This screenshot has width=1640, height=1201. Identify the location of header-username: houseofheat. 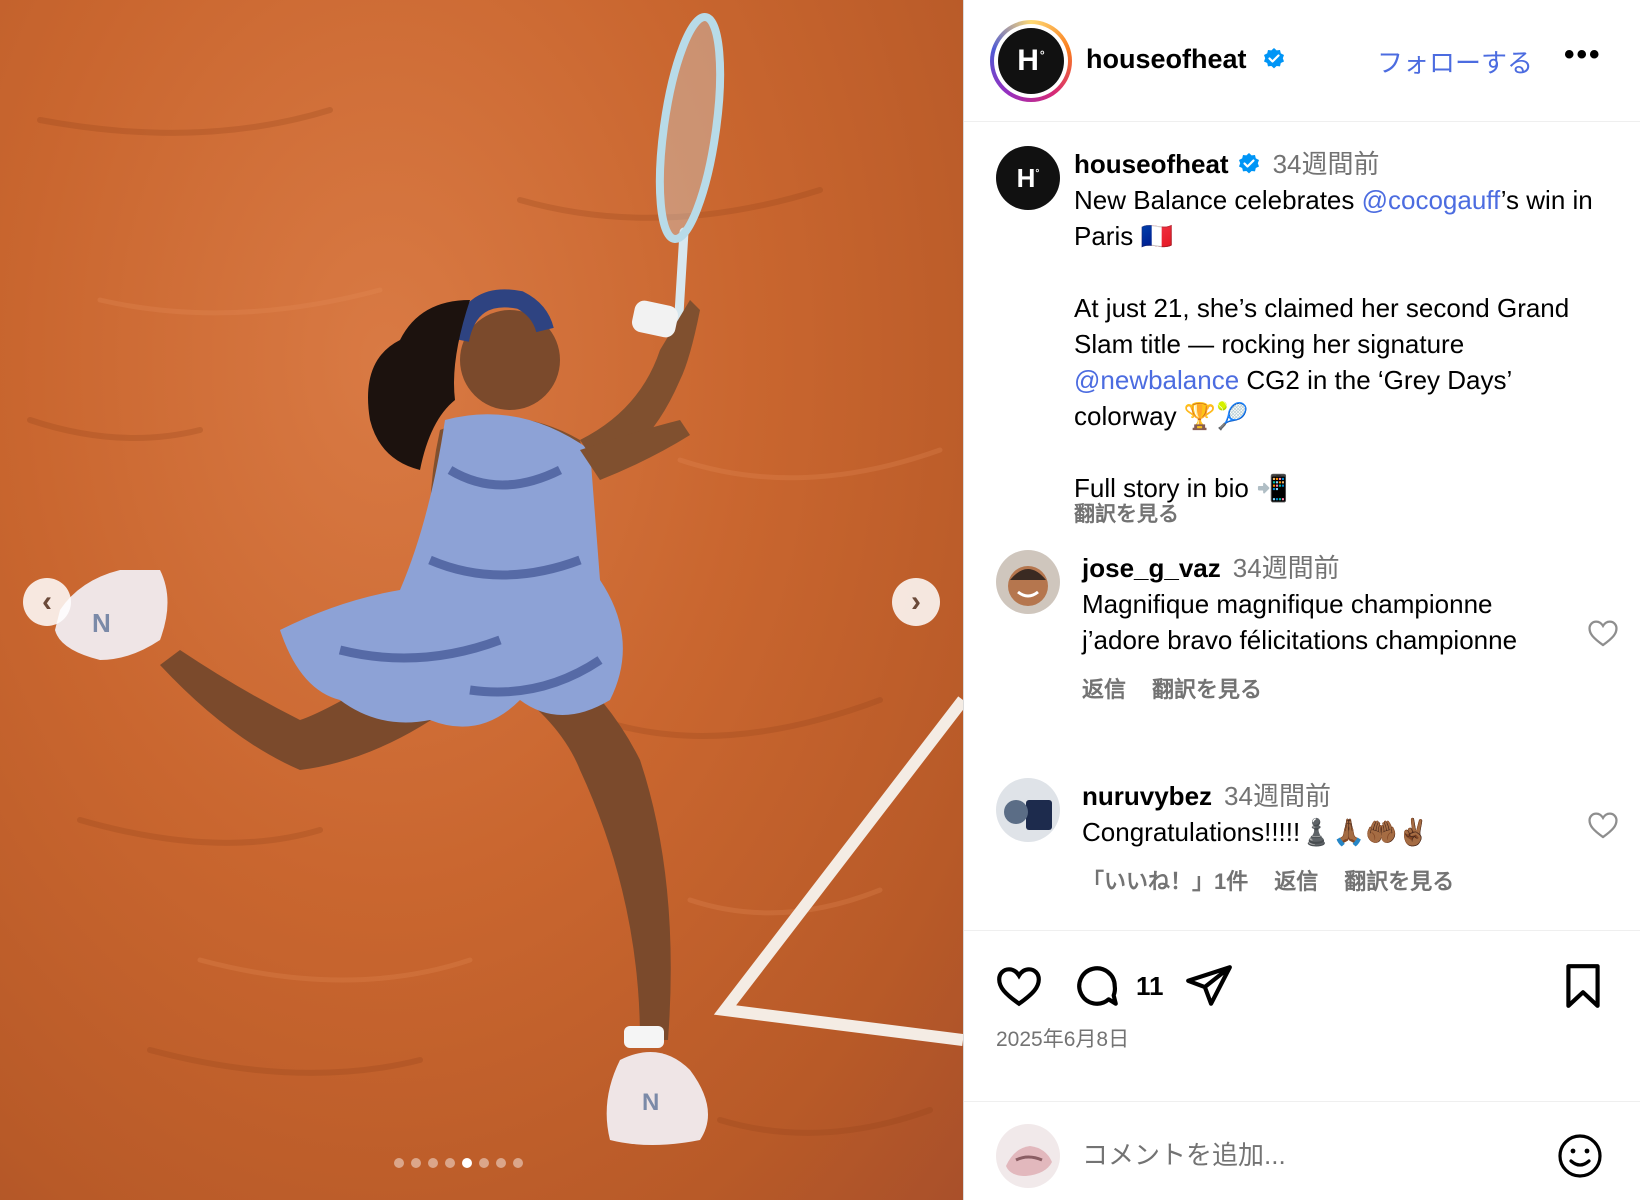
(1186, 59).